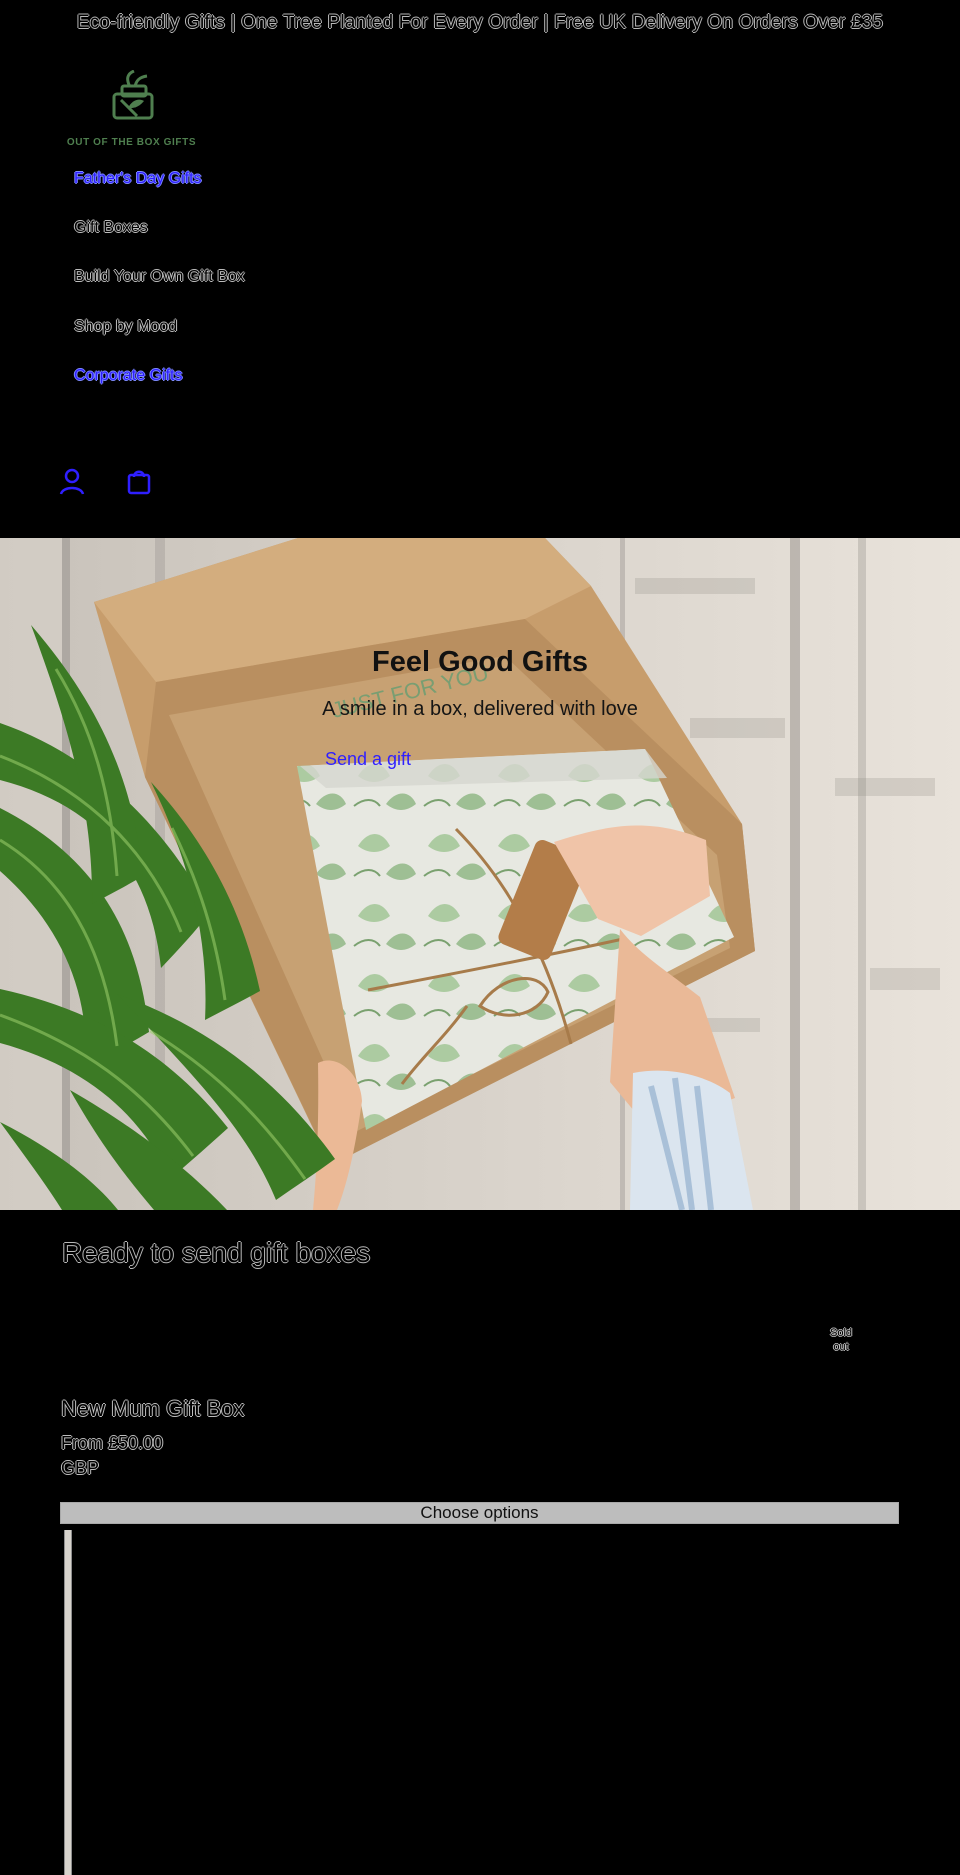  I want to click on nav-menu-gift-boxes: Gift Boxes, so click(111, 228).